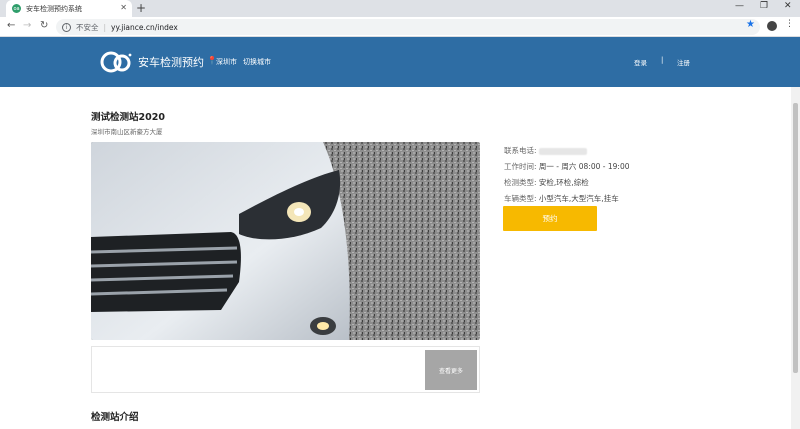 This screenshot has width=800, height=429. Describe the element at coordinates (562, 151) in the screenshot. I see `phone-value-redacted` at that location.